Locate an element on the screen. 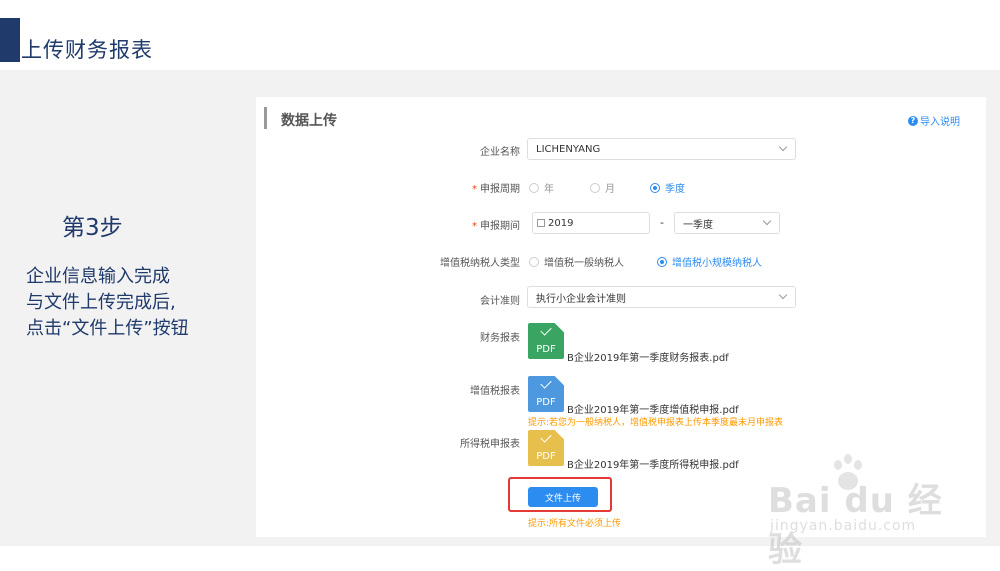  desc-line-1: 企业信息输入完成 is located at coordinates (98, 276).